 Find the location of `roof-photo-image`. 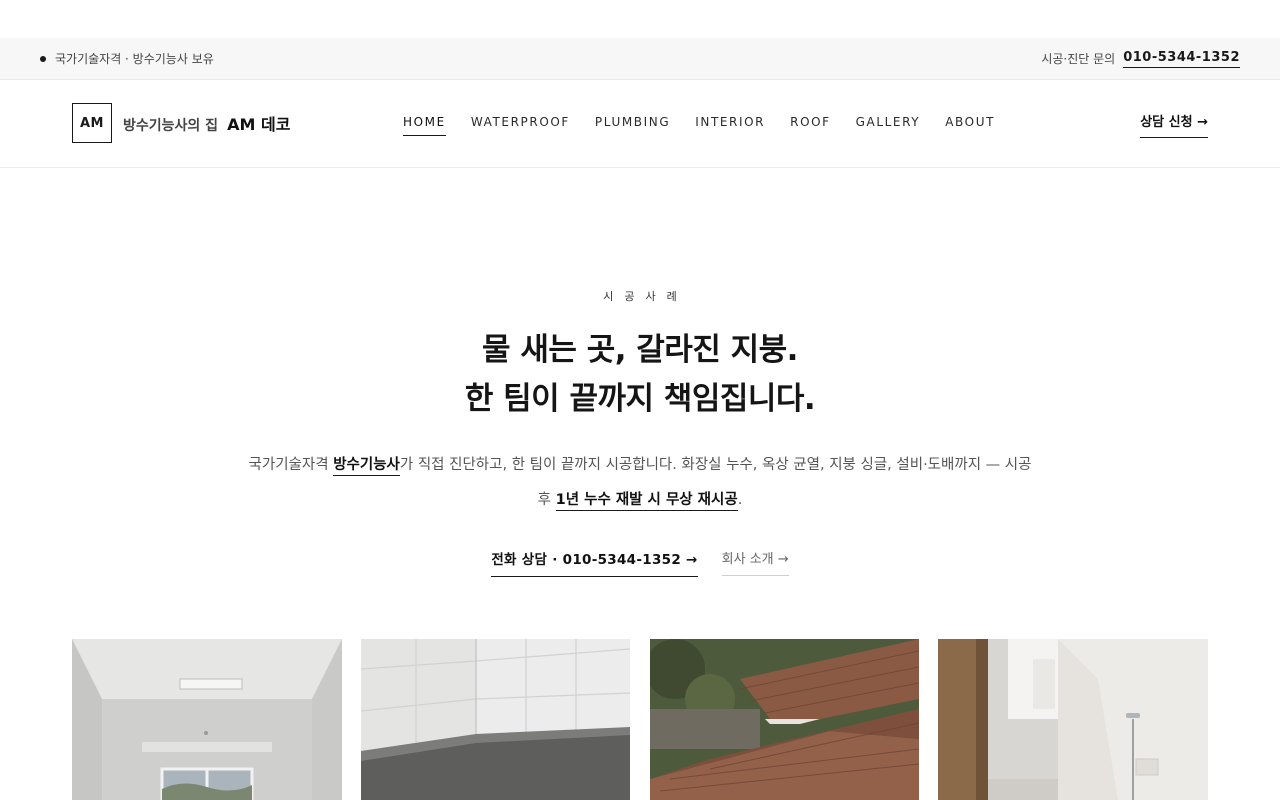

roof-photo-image is located at coordinates (784, 719).